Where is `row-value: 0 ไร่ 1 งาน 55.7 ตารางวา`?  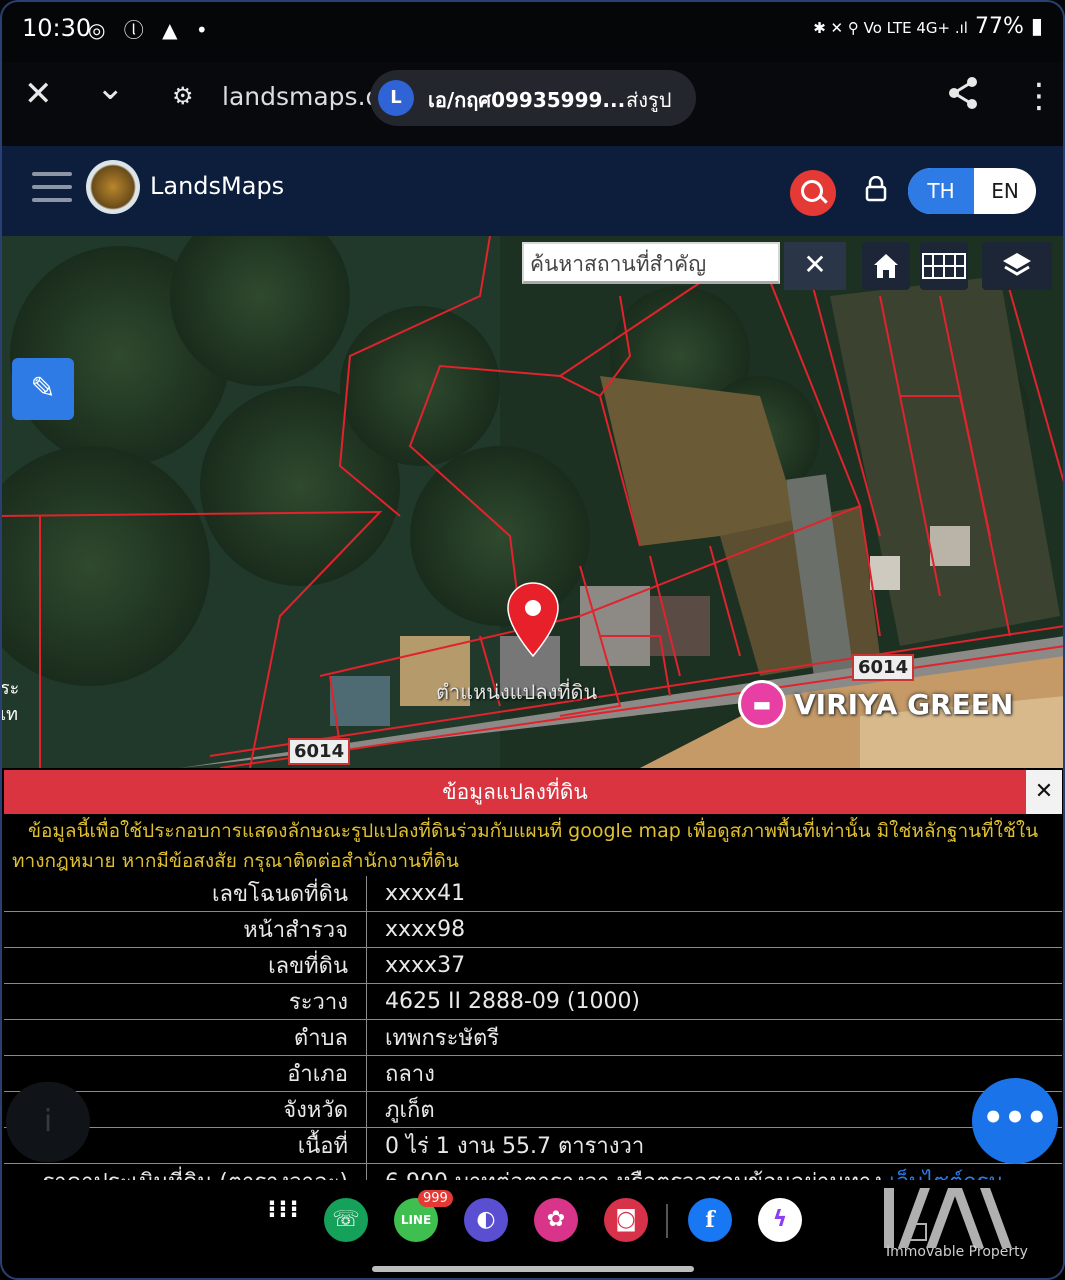
row-value: 0 ไร่ 1 งาน 55.7 ตารางวา is located at coordinates (714, 1145).